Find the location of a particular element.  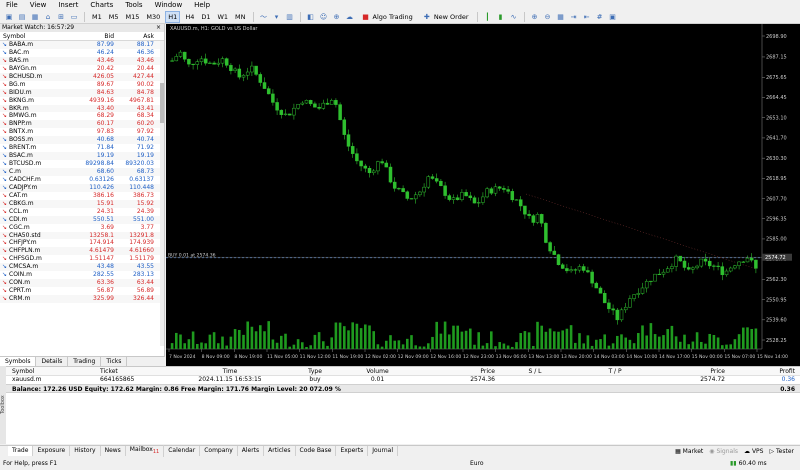

col-tp: T / P is located at coordinates (615, 371).